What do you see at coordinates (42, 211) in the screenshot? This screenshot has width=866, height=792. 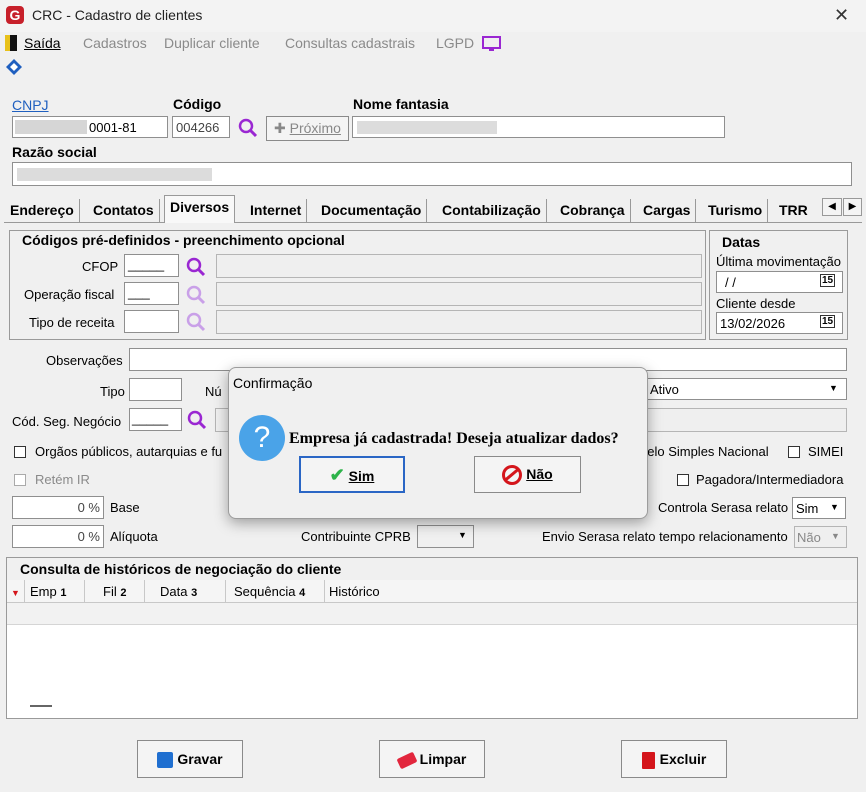 I see `tab-endereco: Endereço` at bounding box center [42, 211].